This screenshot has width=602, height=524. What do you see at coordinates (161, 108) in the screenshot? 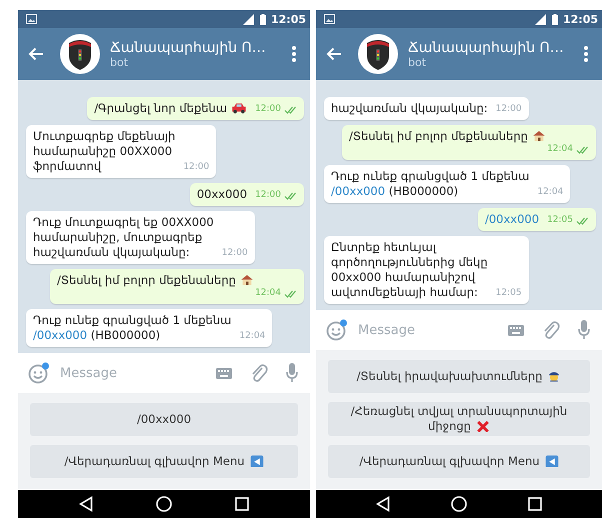
I see `message-text: /Գրանցել նոր մեքենա` at bounding box center [161, 108].